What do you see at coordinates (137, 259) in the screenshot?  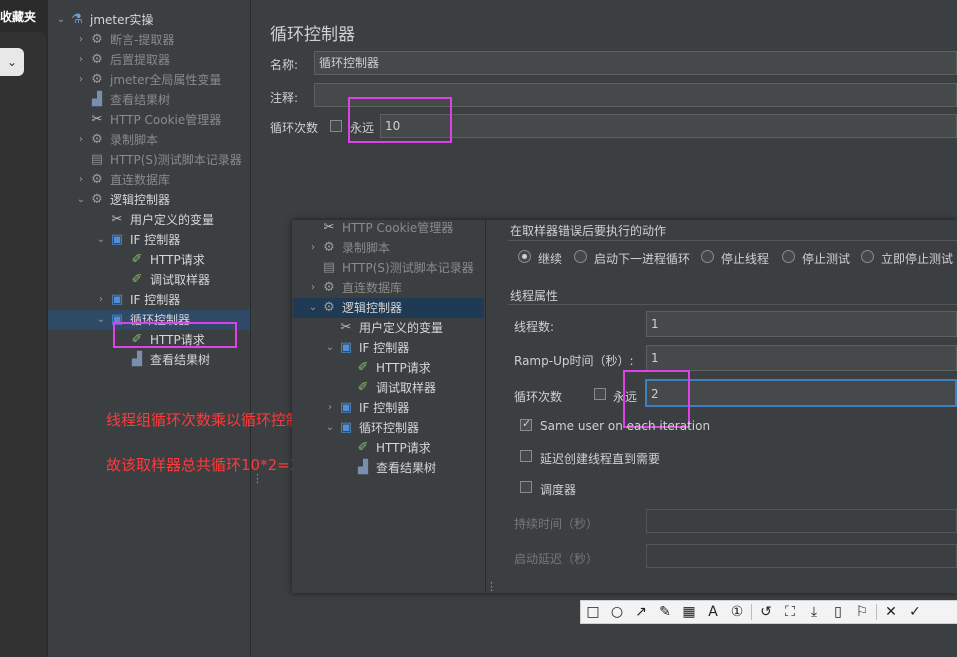 I see `pipette-icon: ✐` at bounding box center [137, 259].